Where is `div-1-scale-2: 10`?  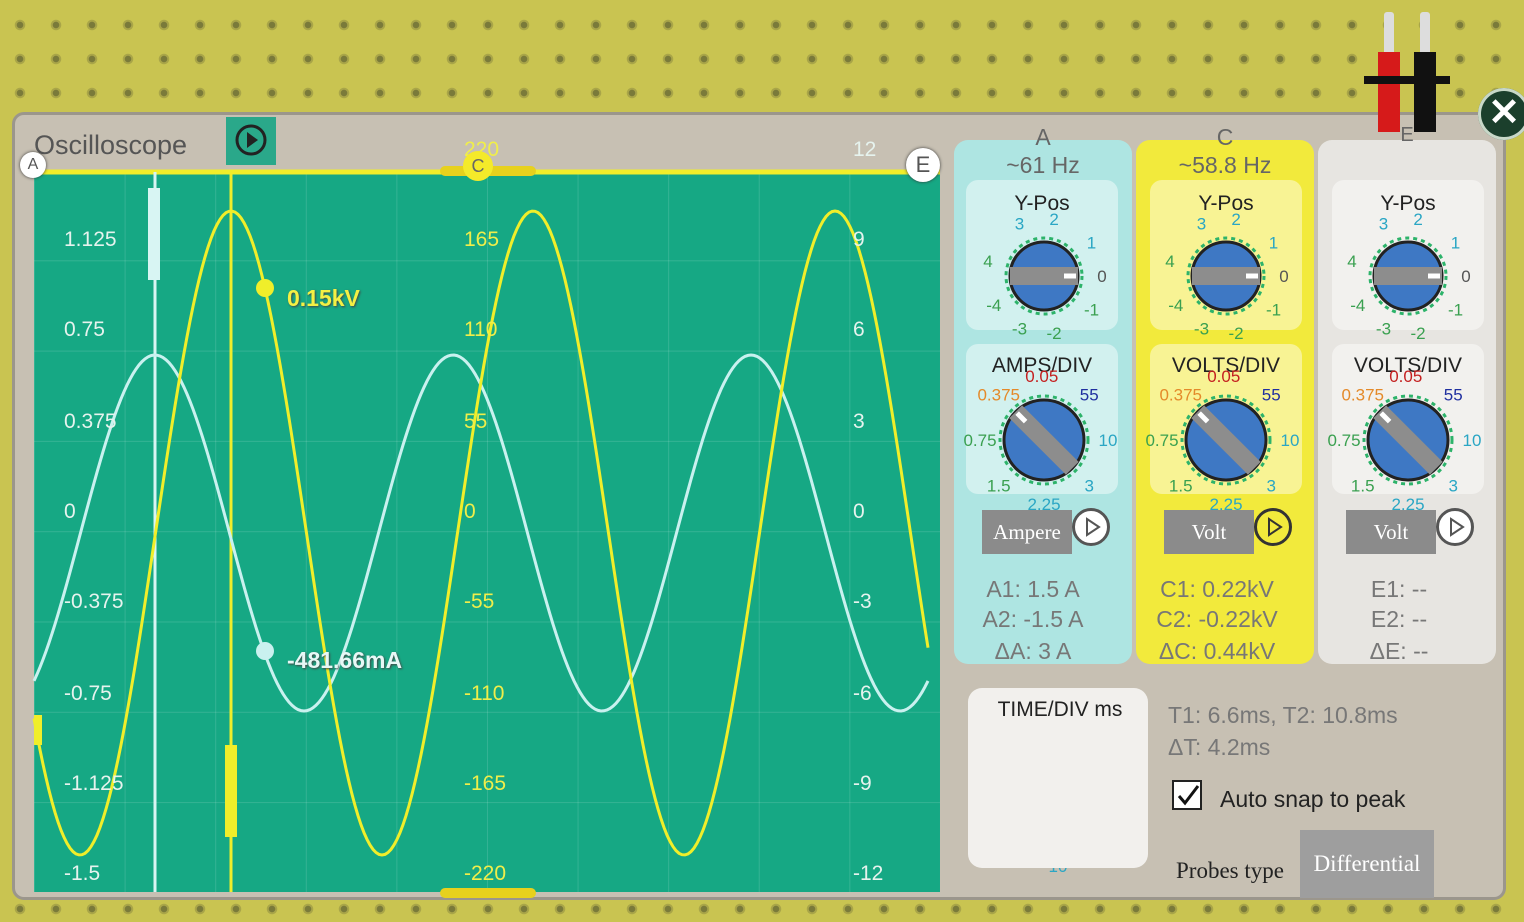 div-1-scale-2: 10 is located at coordinates (1290, 440).